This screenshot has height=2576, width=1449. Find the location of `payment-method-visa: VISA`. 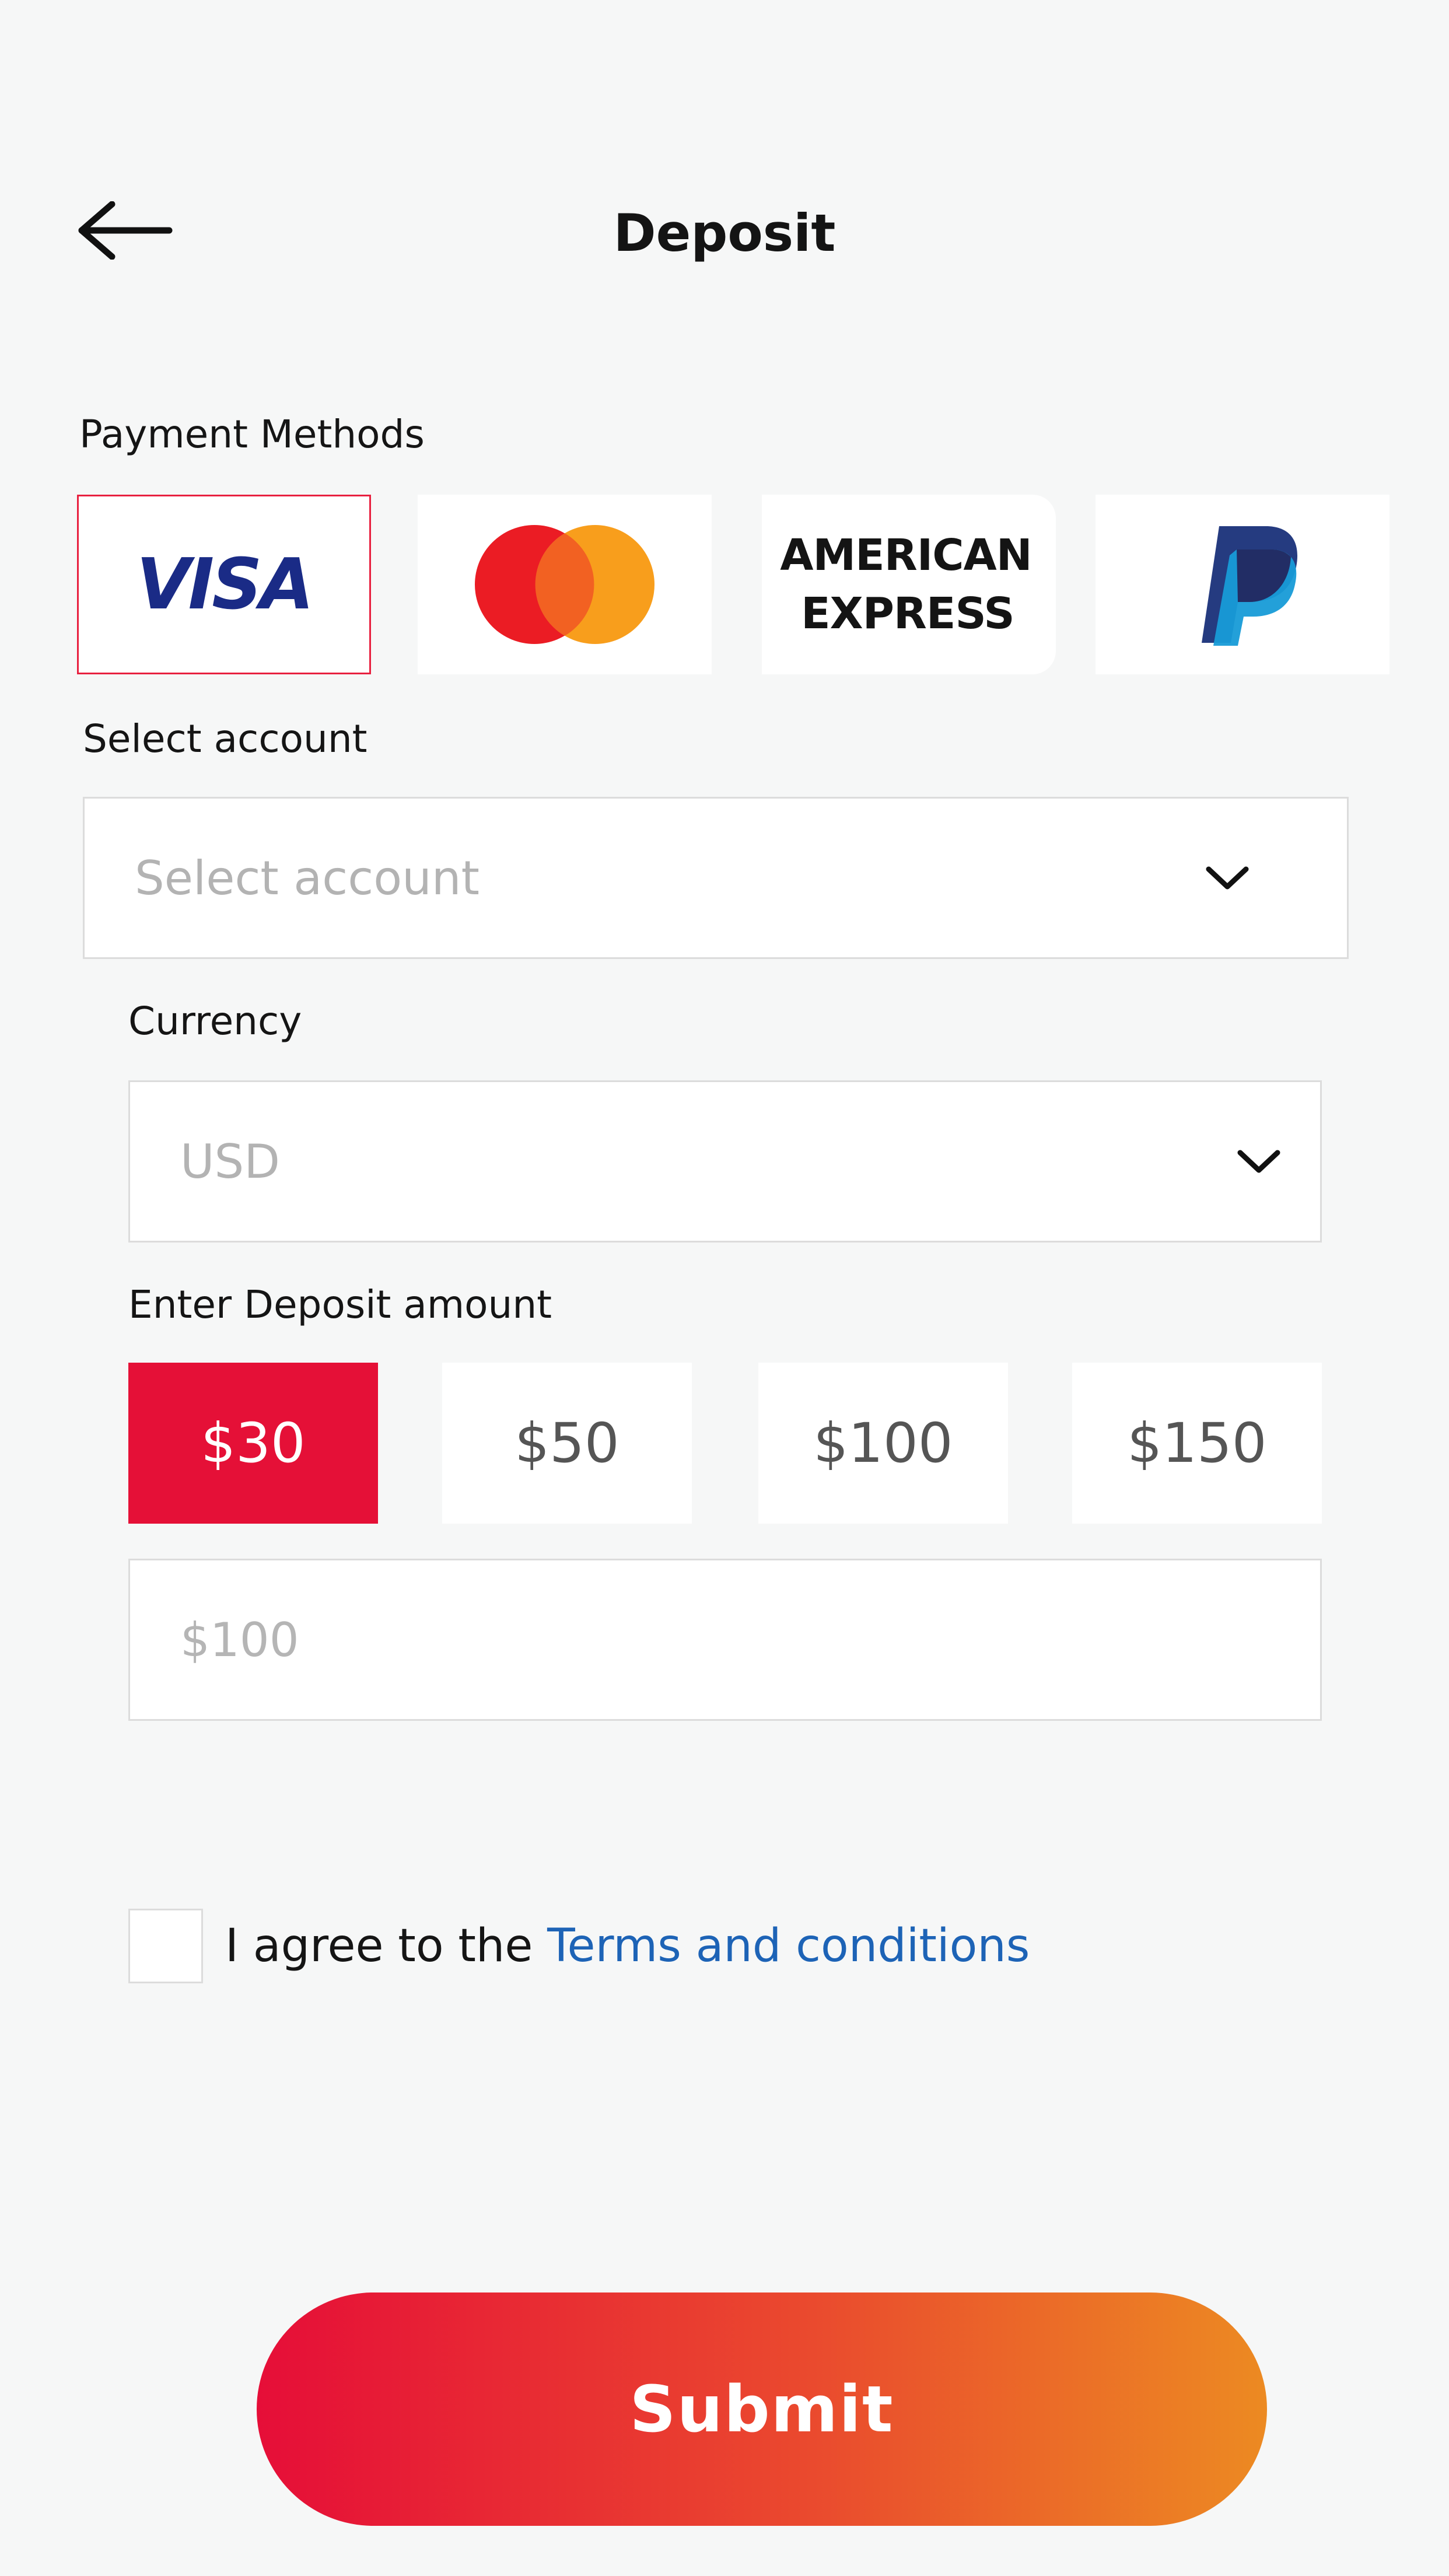

payment-method-visa: VISA is located at coordinates (224, 584).